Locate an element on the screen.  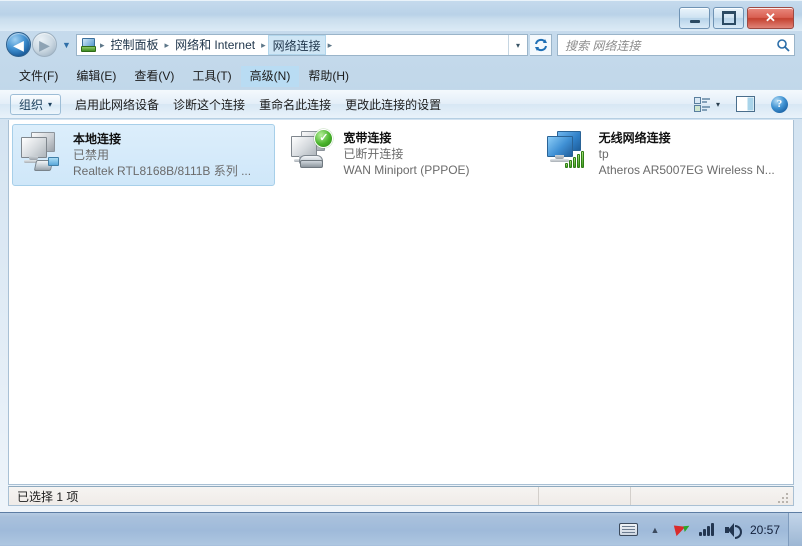
show-hidden-icons-icon: ▲ is located at coordinates (655, 529).